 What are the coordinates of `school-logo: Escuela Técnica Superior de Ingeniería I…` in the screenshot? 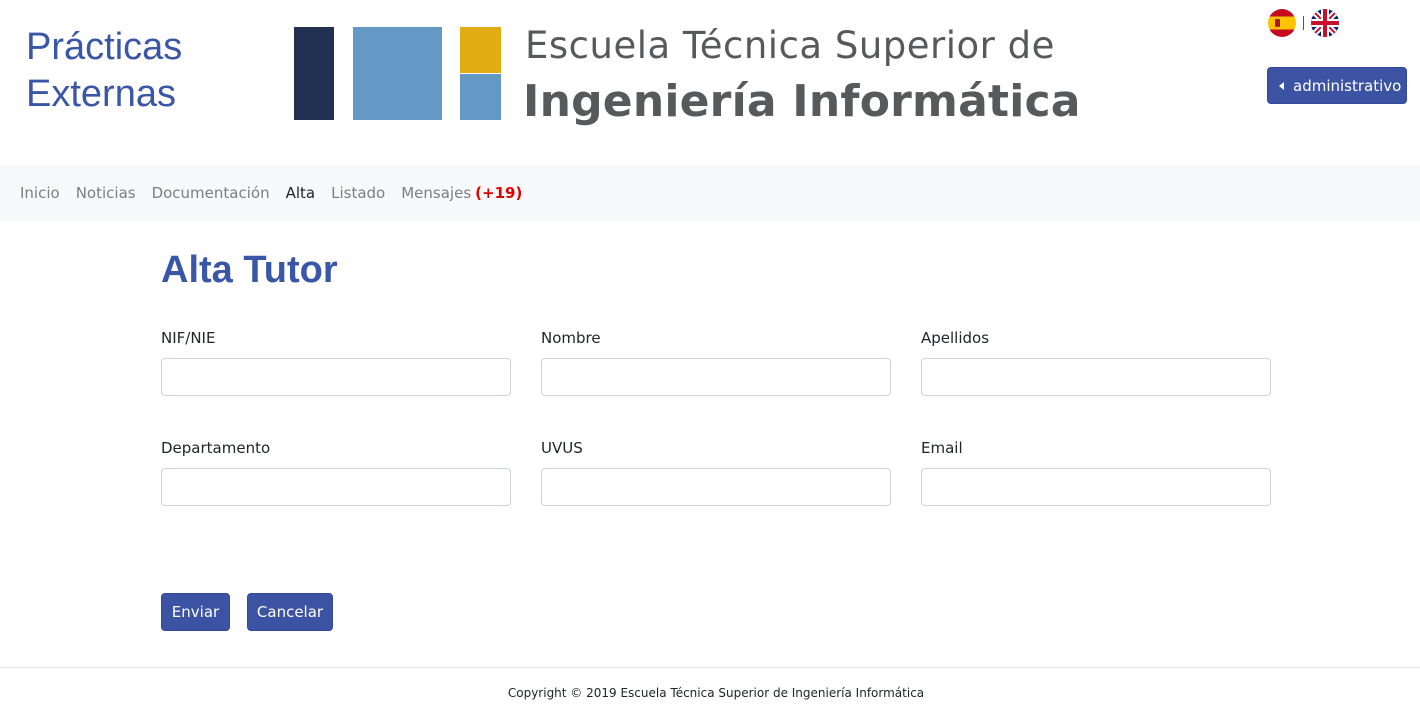 It's located at (709, 81).